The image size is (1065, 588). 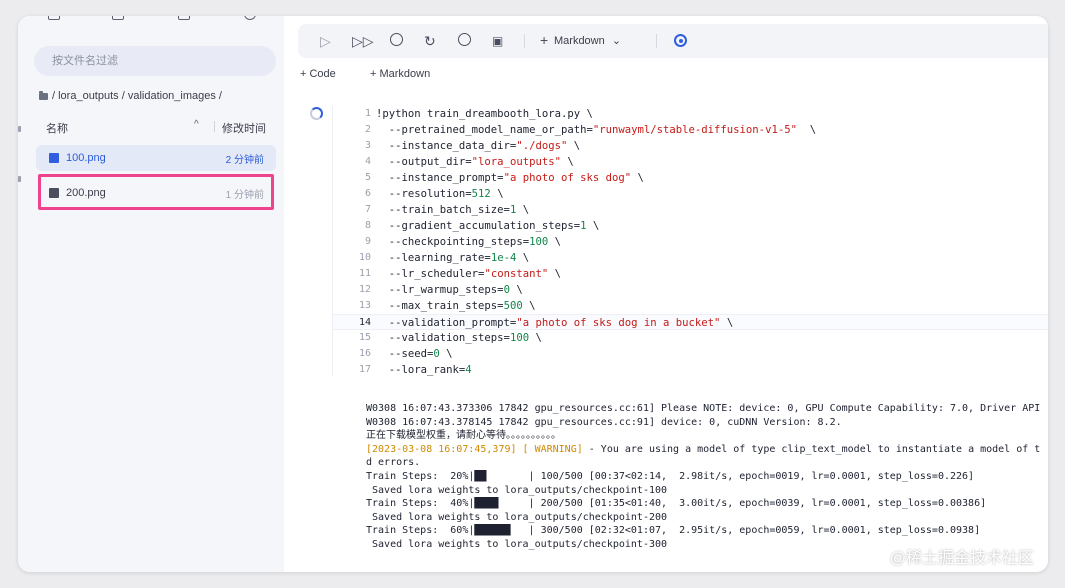 What do you see at coordinates (443, 210) in the screenshot?
I see `code-token: --train_batch_size=` at bounding box center [443, 210].